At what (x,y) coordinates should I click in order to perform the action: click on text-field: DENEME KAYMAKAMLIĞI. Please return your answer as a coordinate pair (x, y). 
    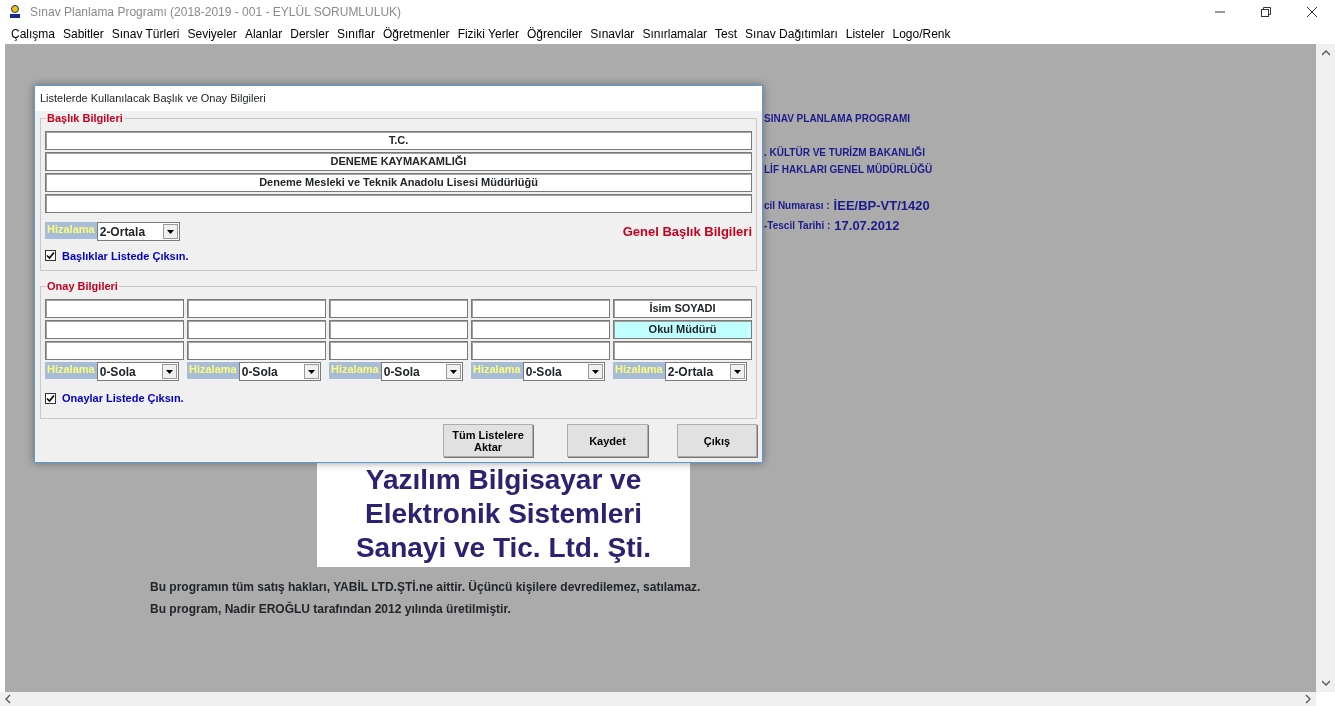
    Looking at the image, I should click on (398, 161).